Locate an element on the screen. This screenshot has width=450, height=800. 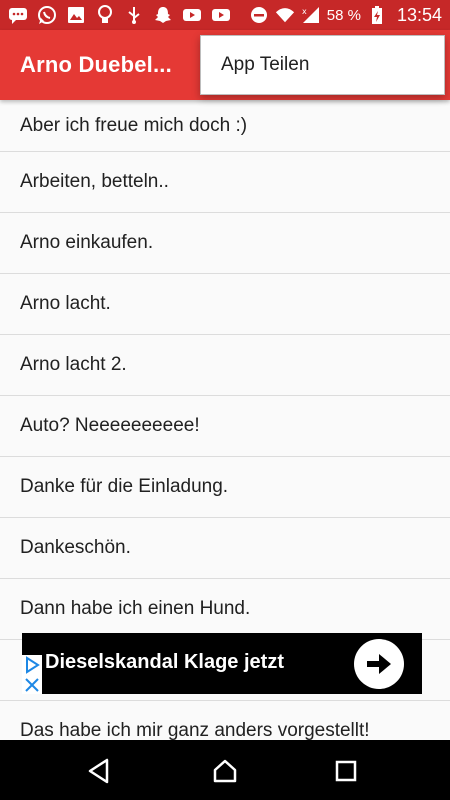
recents-square-icon is located at coordinates (346, 771).